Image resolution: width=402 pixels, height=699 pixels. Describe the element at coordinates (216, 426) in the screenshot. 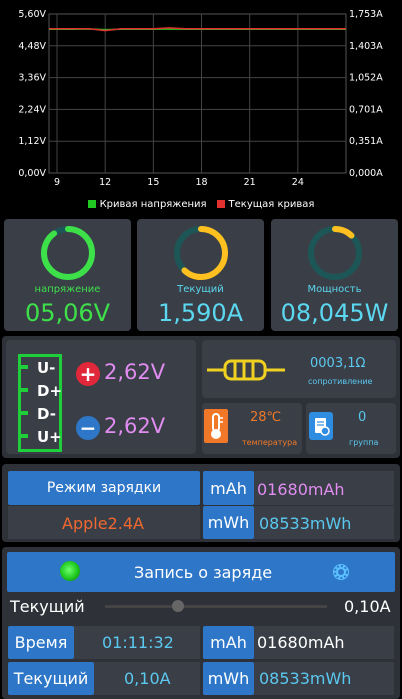

I see `thermometer-icon` at that location.